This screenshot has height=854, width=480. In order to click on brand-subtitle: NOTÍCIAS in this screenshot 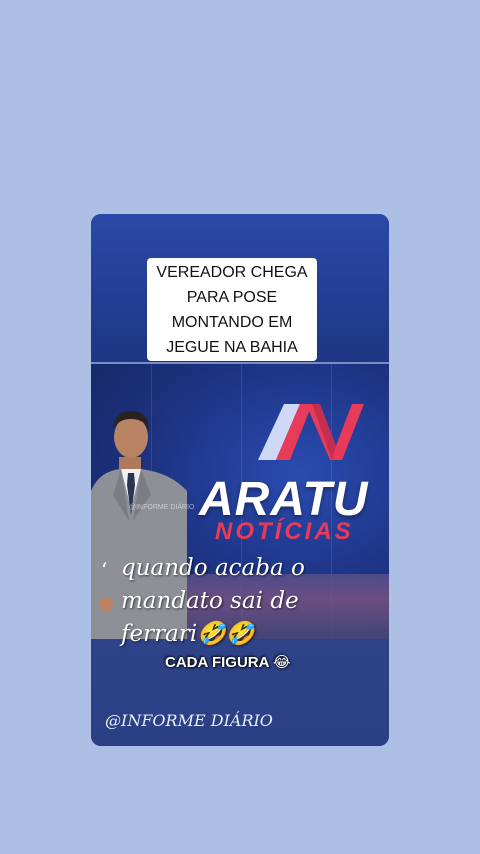, I will do `click(284, 531)`.